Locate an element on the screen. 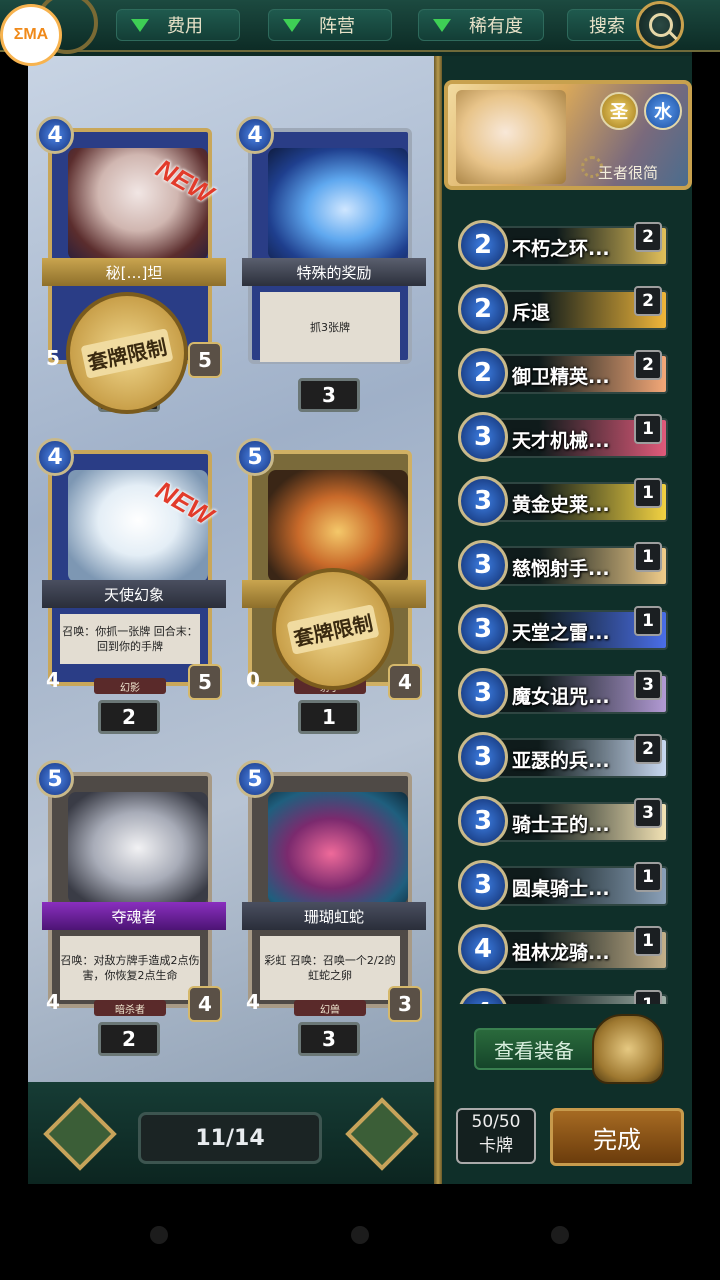 Image resolution: width=720 pixels, height=1280 pixels. collection-card: 夺魂者 召唤：对敌方牌手造成2点伤害，你恢复2点生命 5 4 4 暗杀者 2 is located at coordinates (131, 908).